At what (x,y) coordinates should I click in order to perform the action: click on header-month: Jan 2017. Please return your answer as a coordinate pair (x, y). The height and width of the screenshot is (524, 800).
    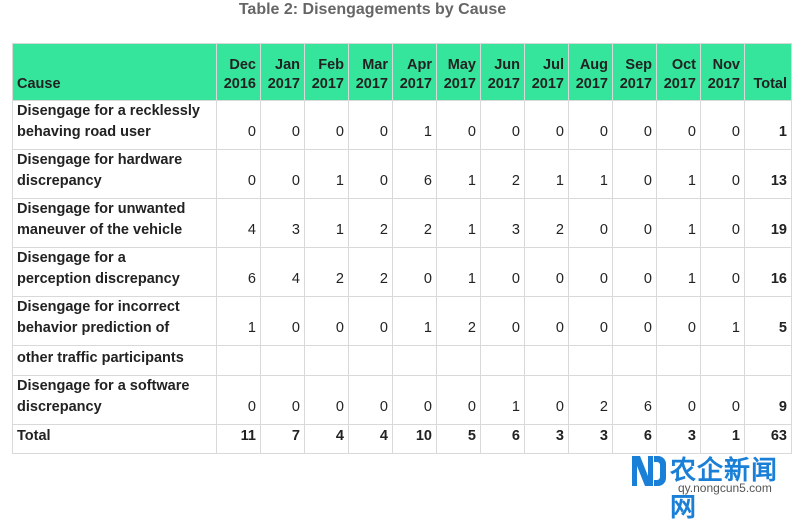
    Looking at the image, I should click on (282, 72).